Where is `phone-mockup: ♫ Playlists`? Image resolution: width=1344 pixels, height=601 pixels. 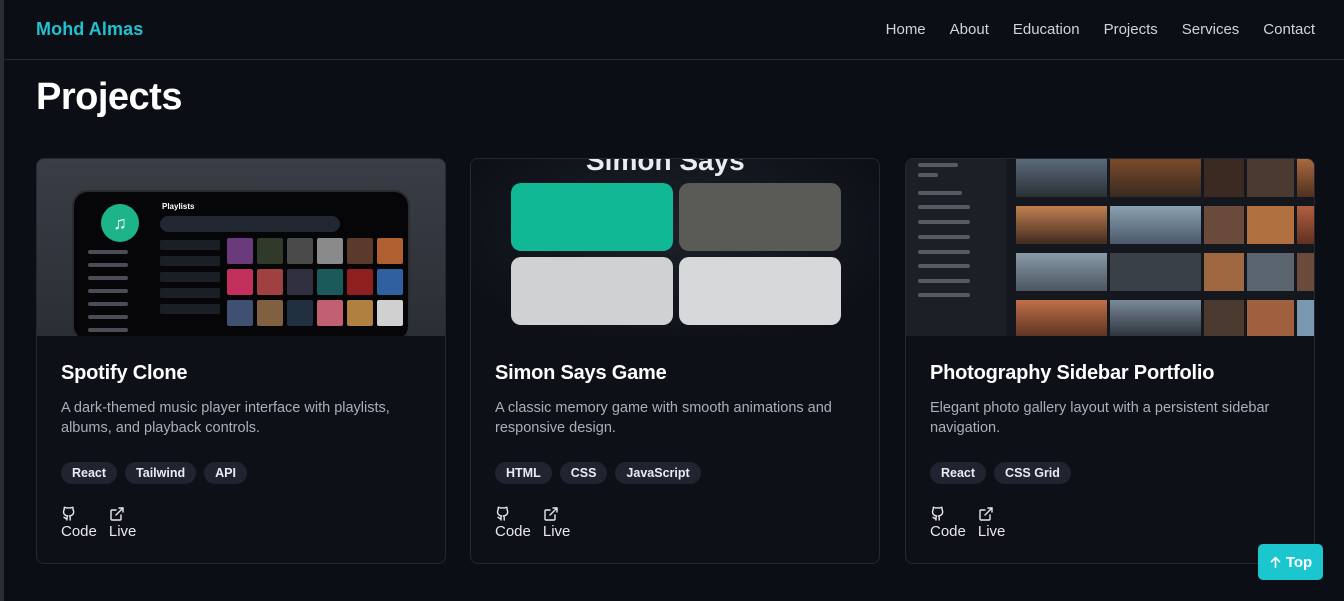 phone-mockup: ♫ Playlists is located at coordinates (241, 263).